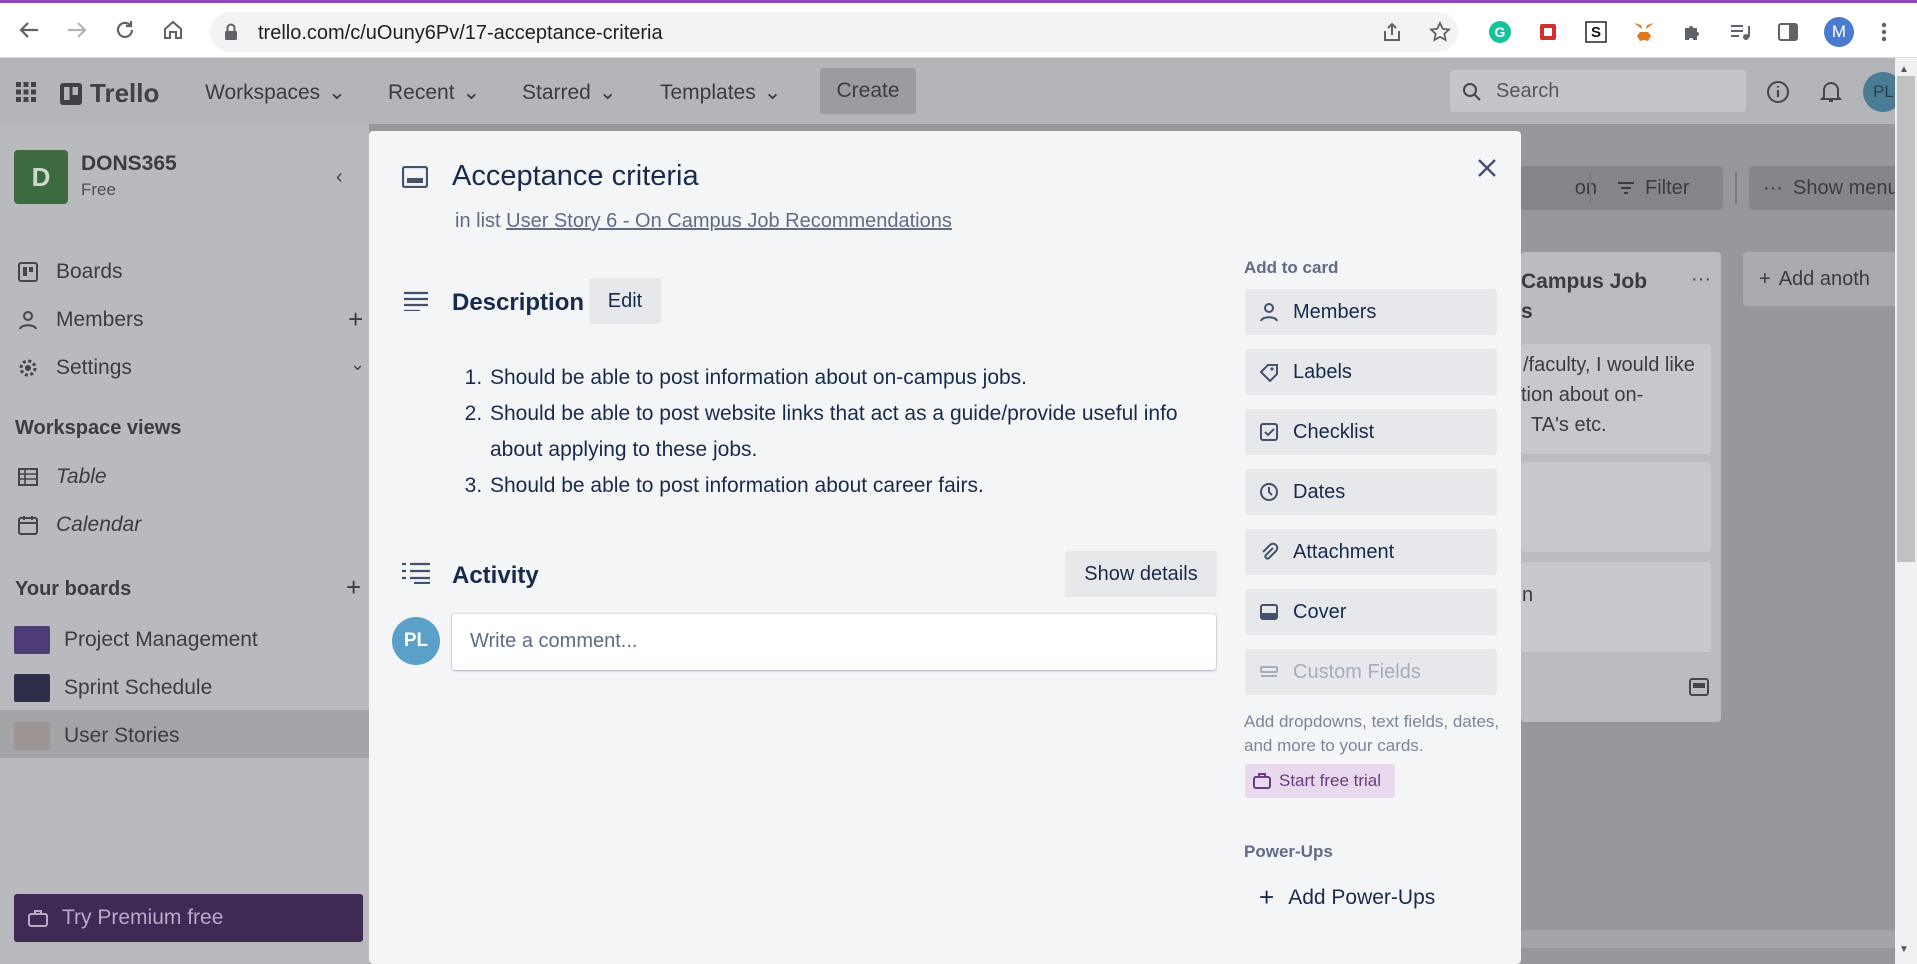  I want to click on show-details-button: Show details, so click(1141, 574).